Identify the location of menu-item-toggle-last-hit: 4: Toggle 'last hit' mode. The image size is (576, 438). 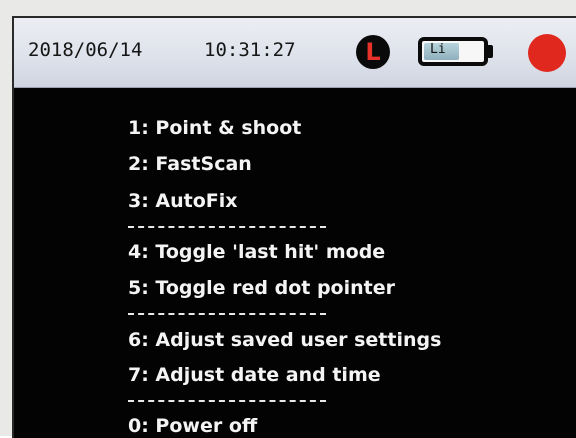
(256, 252).